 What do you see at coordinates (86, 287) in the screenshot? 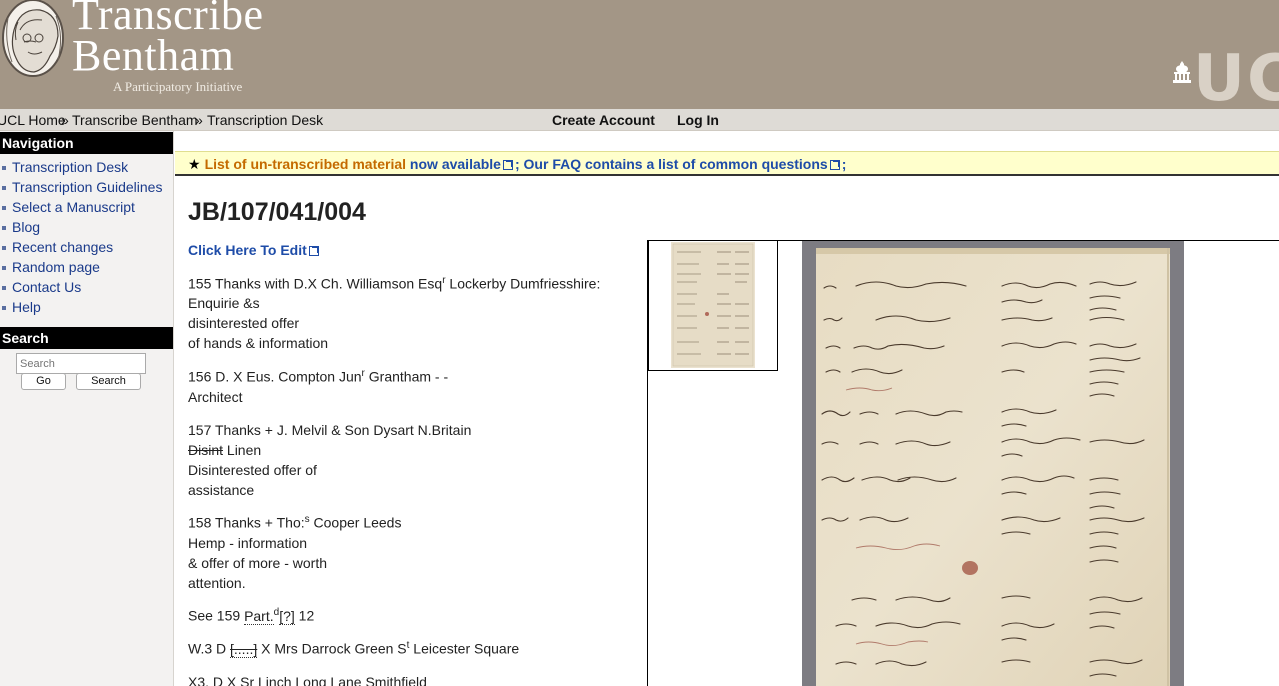
I see `sidebar-item-contact-us: Contact Us` at bounding box center [86, 287].